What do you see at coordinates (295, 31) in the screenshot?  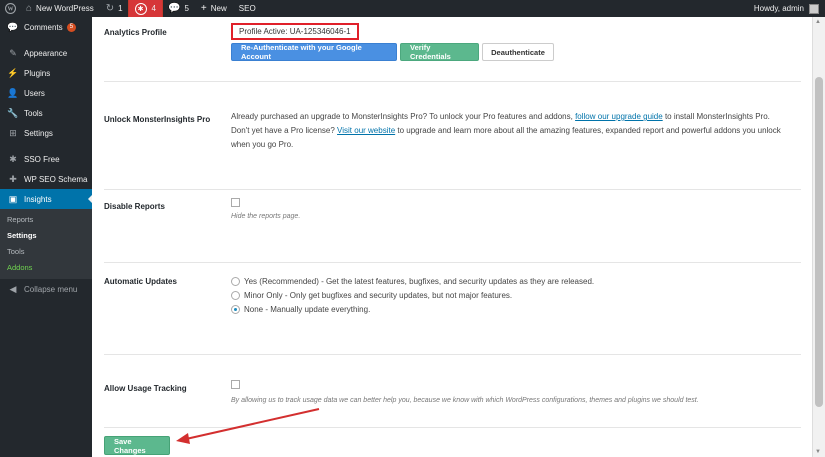 I see `profile-active-text: Profile Active: UA-125346046-1` at bounding box center [295, 31].